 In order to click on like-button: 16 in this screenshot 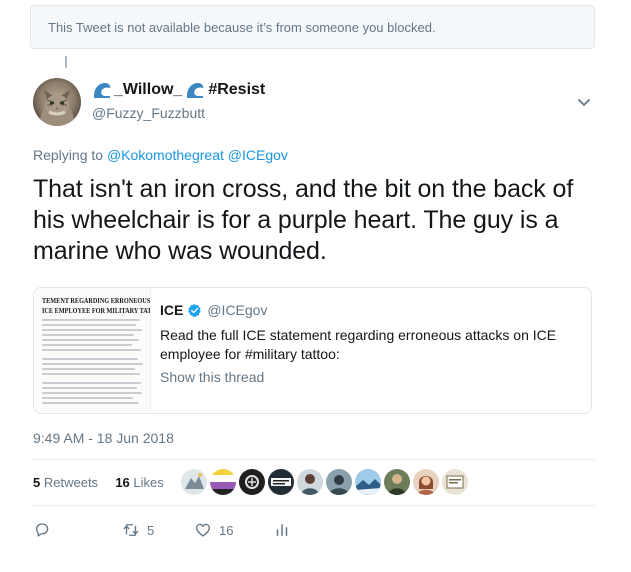, I will do `click(213, 530)`.